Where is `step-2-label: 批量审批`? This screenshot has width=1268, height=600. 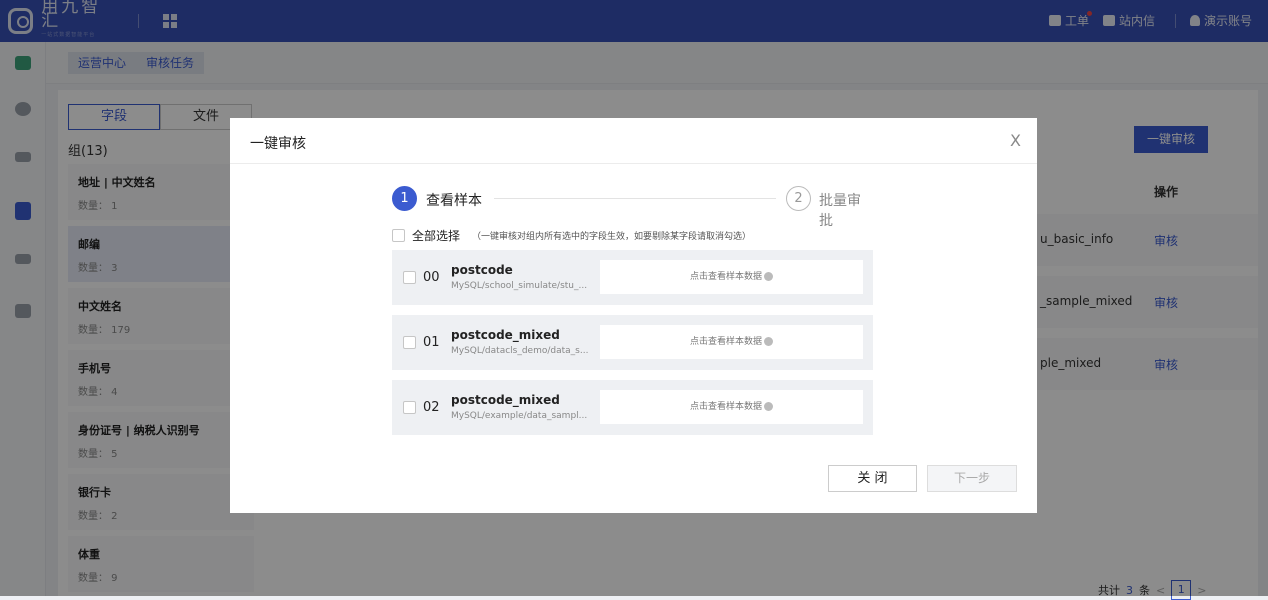
step-2-label: 批量审批 is located at coordinates (840, 211).